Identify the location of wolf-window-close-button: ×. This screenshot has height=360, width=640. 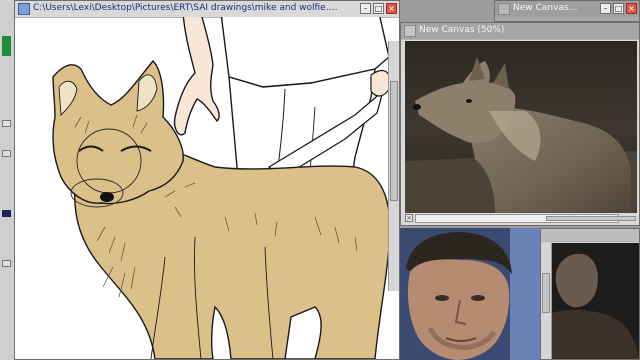
(409, 218).